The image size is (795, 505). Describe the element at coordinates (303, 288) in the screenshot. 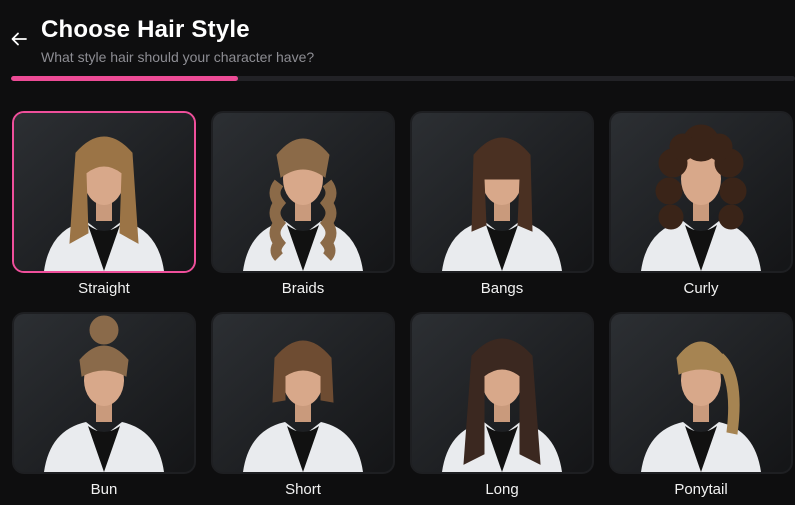

I see `hair-style-label: Braids` at that location.